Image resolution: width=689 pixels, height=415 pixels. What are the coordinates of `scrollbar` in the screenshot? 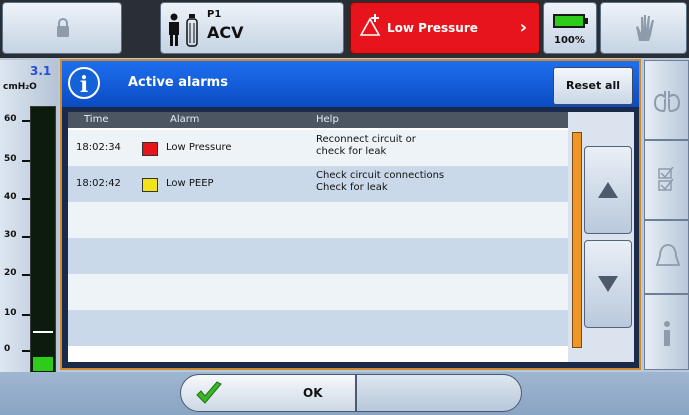 It's located at (577, 240).